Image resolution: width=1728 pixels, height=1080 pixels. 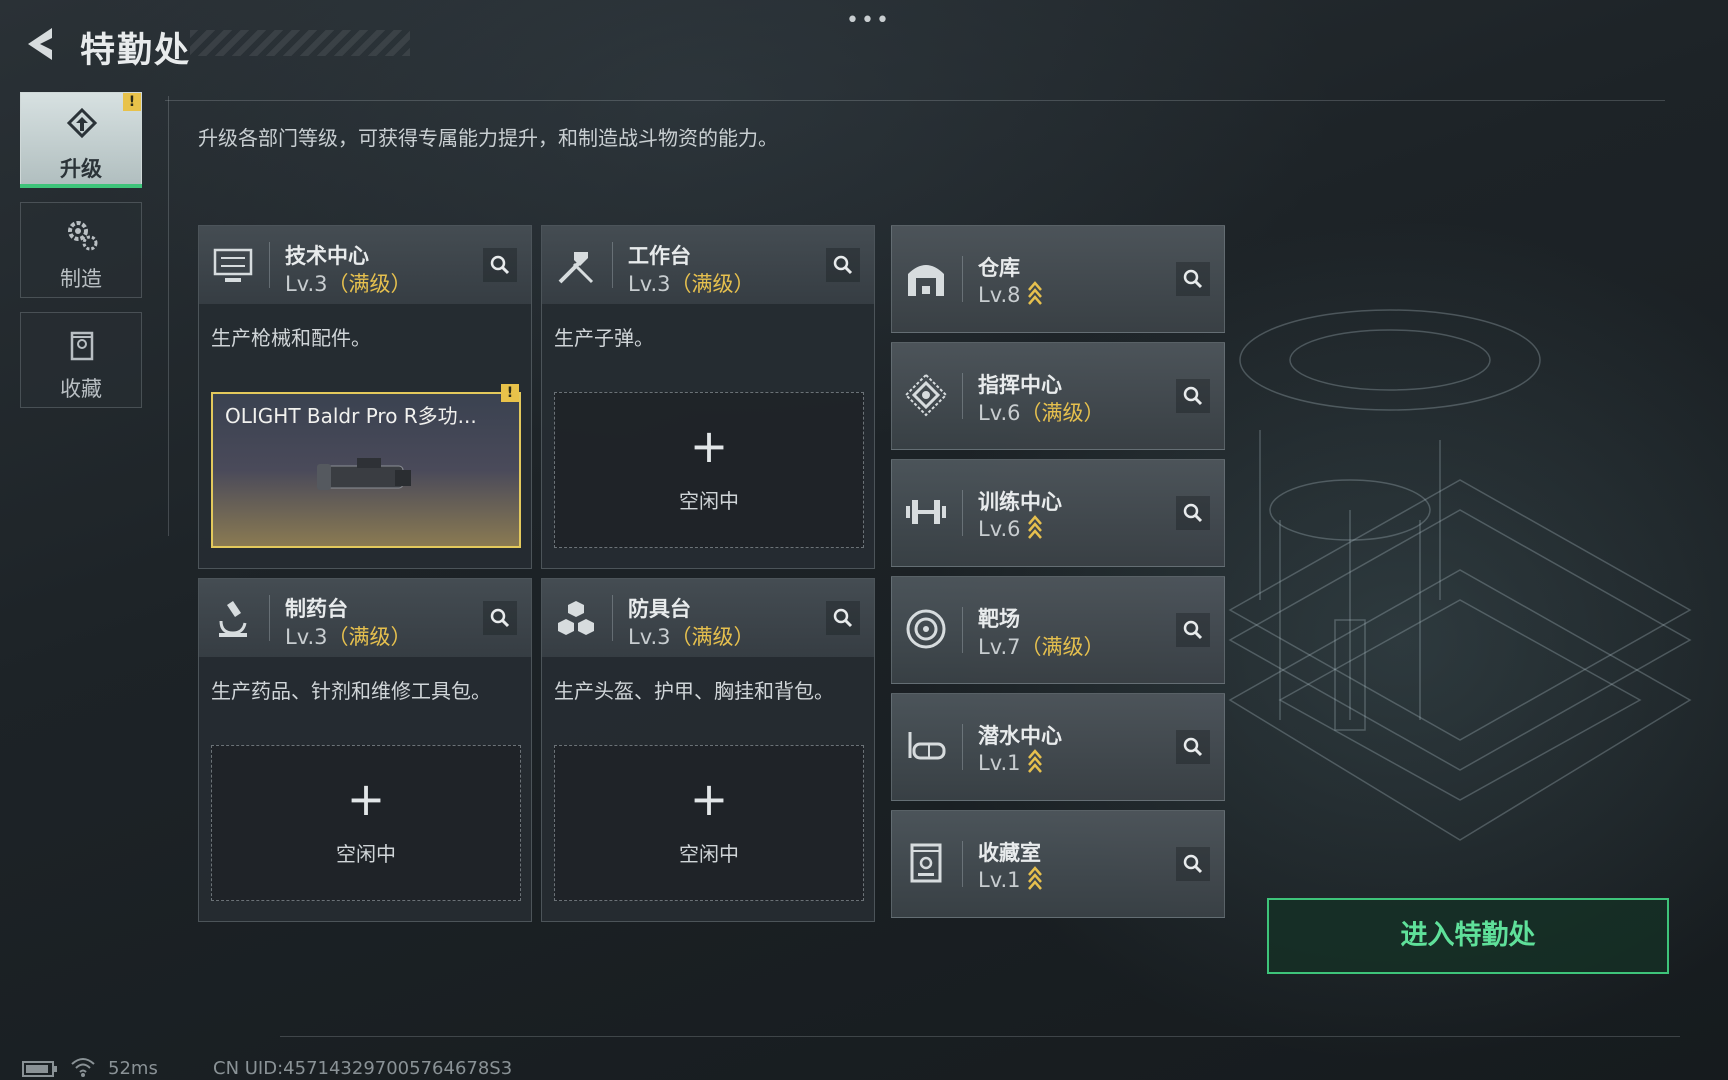 I want to click on facility-level: Lv.6（满级）, so click(x=1041, y=412).